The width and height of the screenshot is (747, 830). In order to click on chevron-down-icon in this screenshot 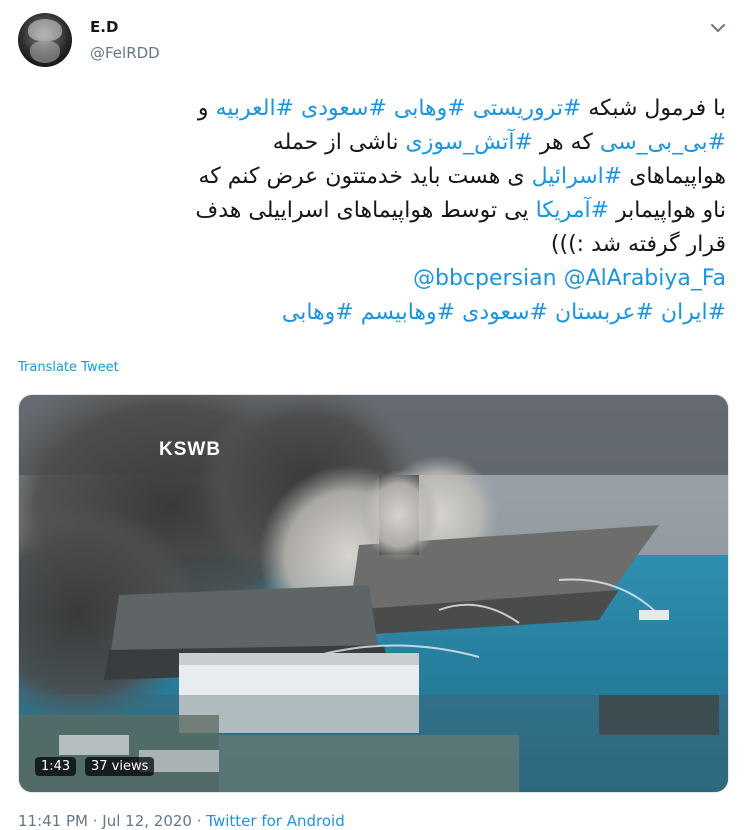, I will do `click(718, 28)`.